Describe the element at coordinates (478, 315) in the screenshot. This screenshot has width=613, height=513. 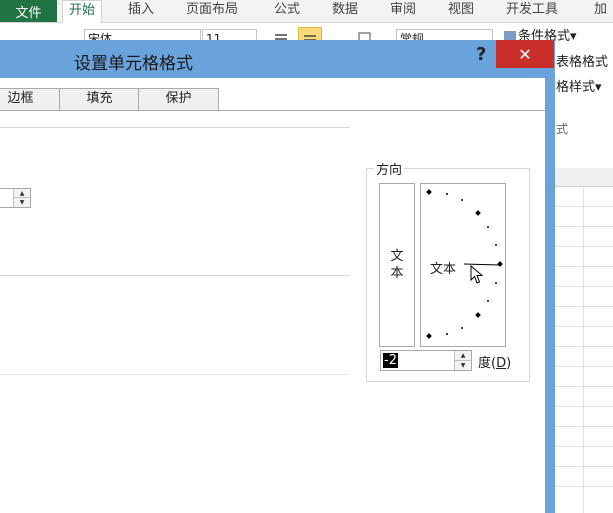
I see `dial-marker-minus45` at that location.